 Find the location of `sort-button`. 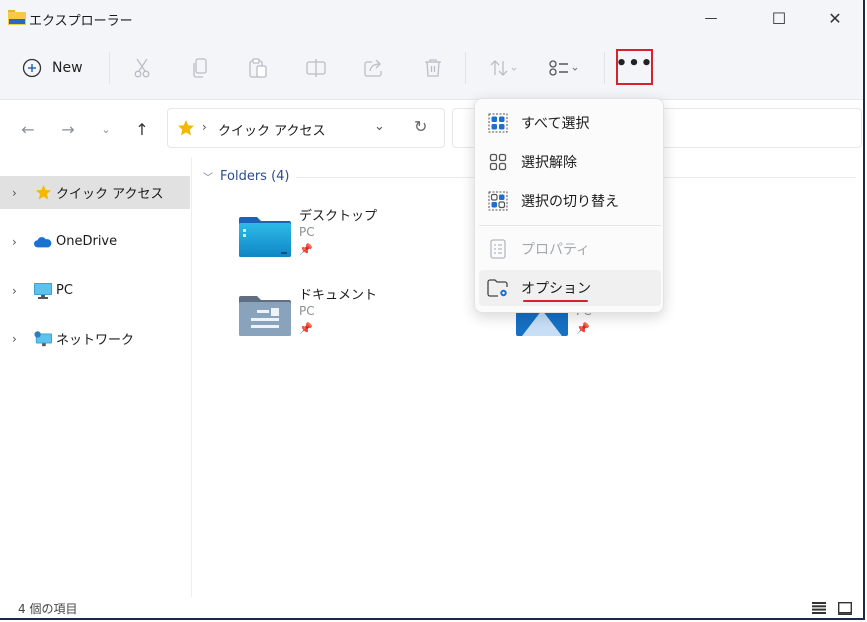

sort-button is located at coordinates (504, 68).